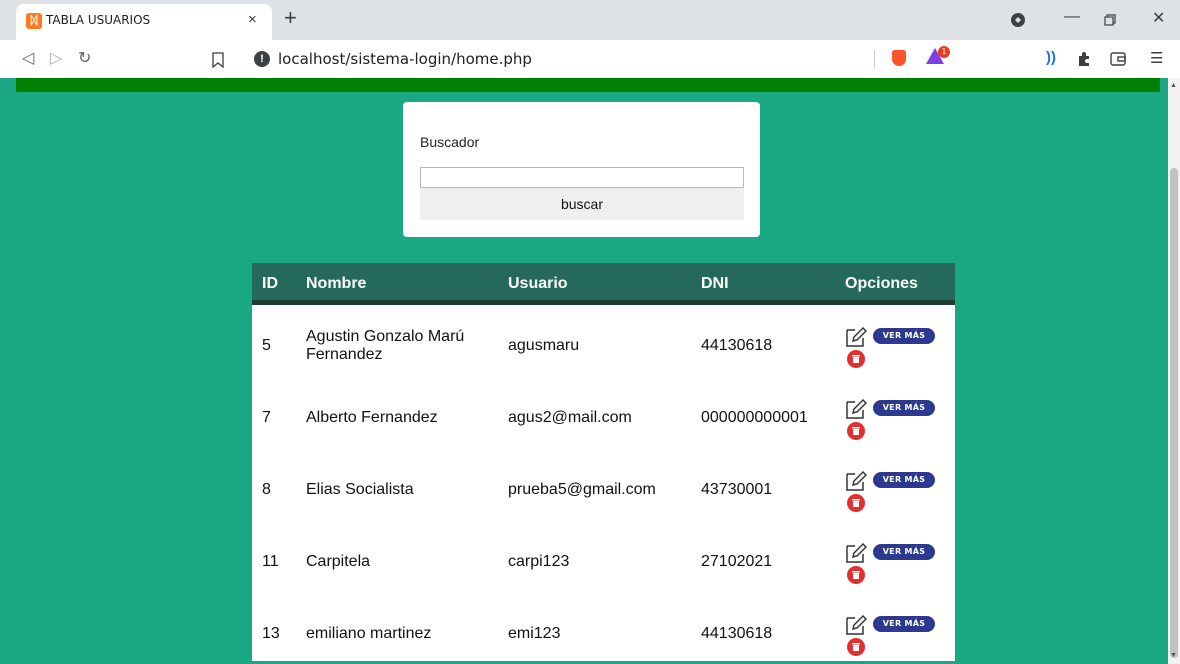  What do you see at coordinates (1051, 57) in the screenshot?
I see `cast-icon: ))` at bounding box center [1051, 57].